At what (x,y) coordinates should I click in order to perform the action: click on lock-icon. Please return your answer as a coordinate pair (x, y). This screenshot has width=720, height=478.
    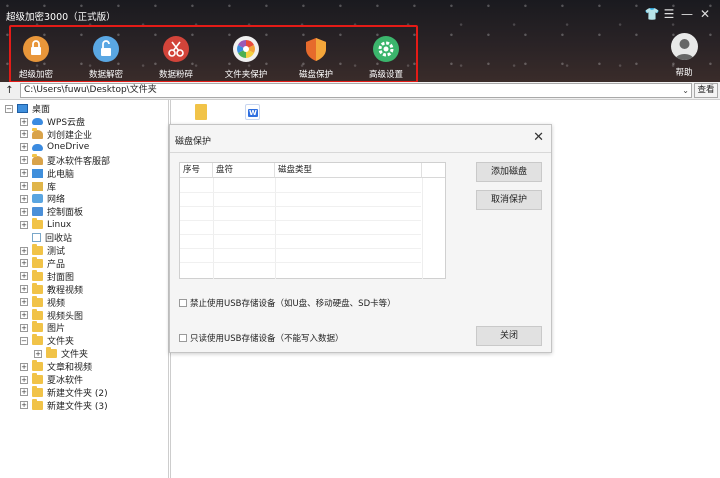
    Looking at the image, I should click on (36, 49).